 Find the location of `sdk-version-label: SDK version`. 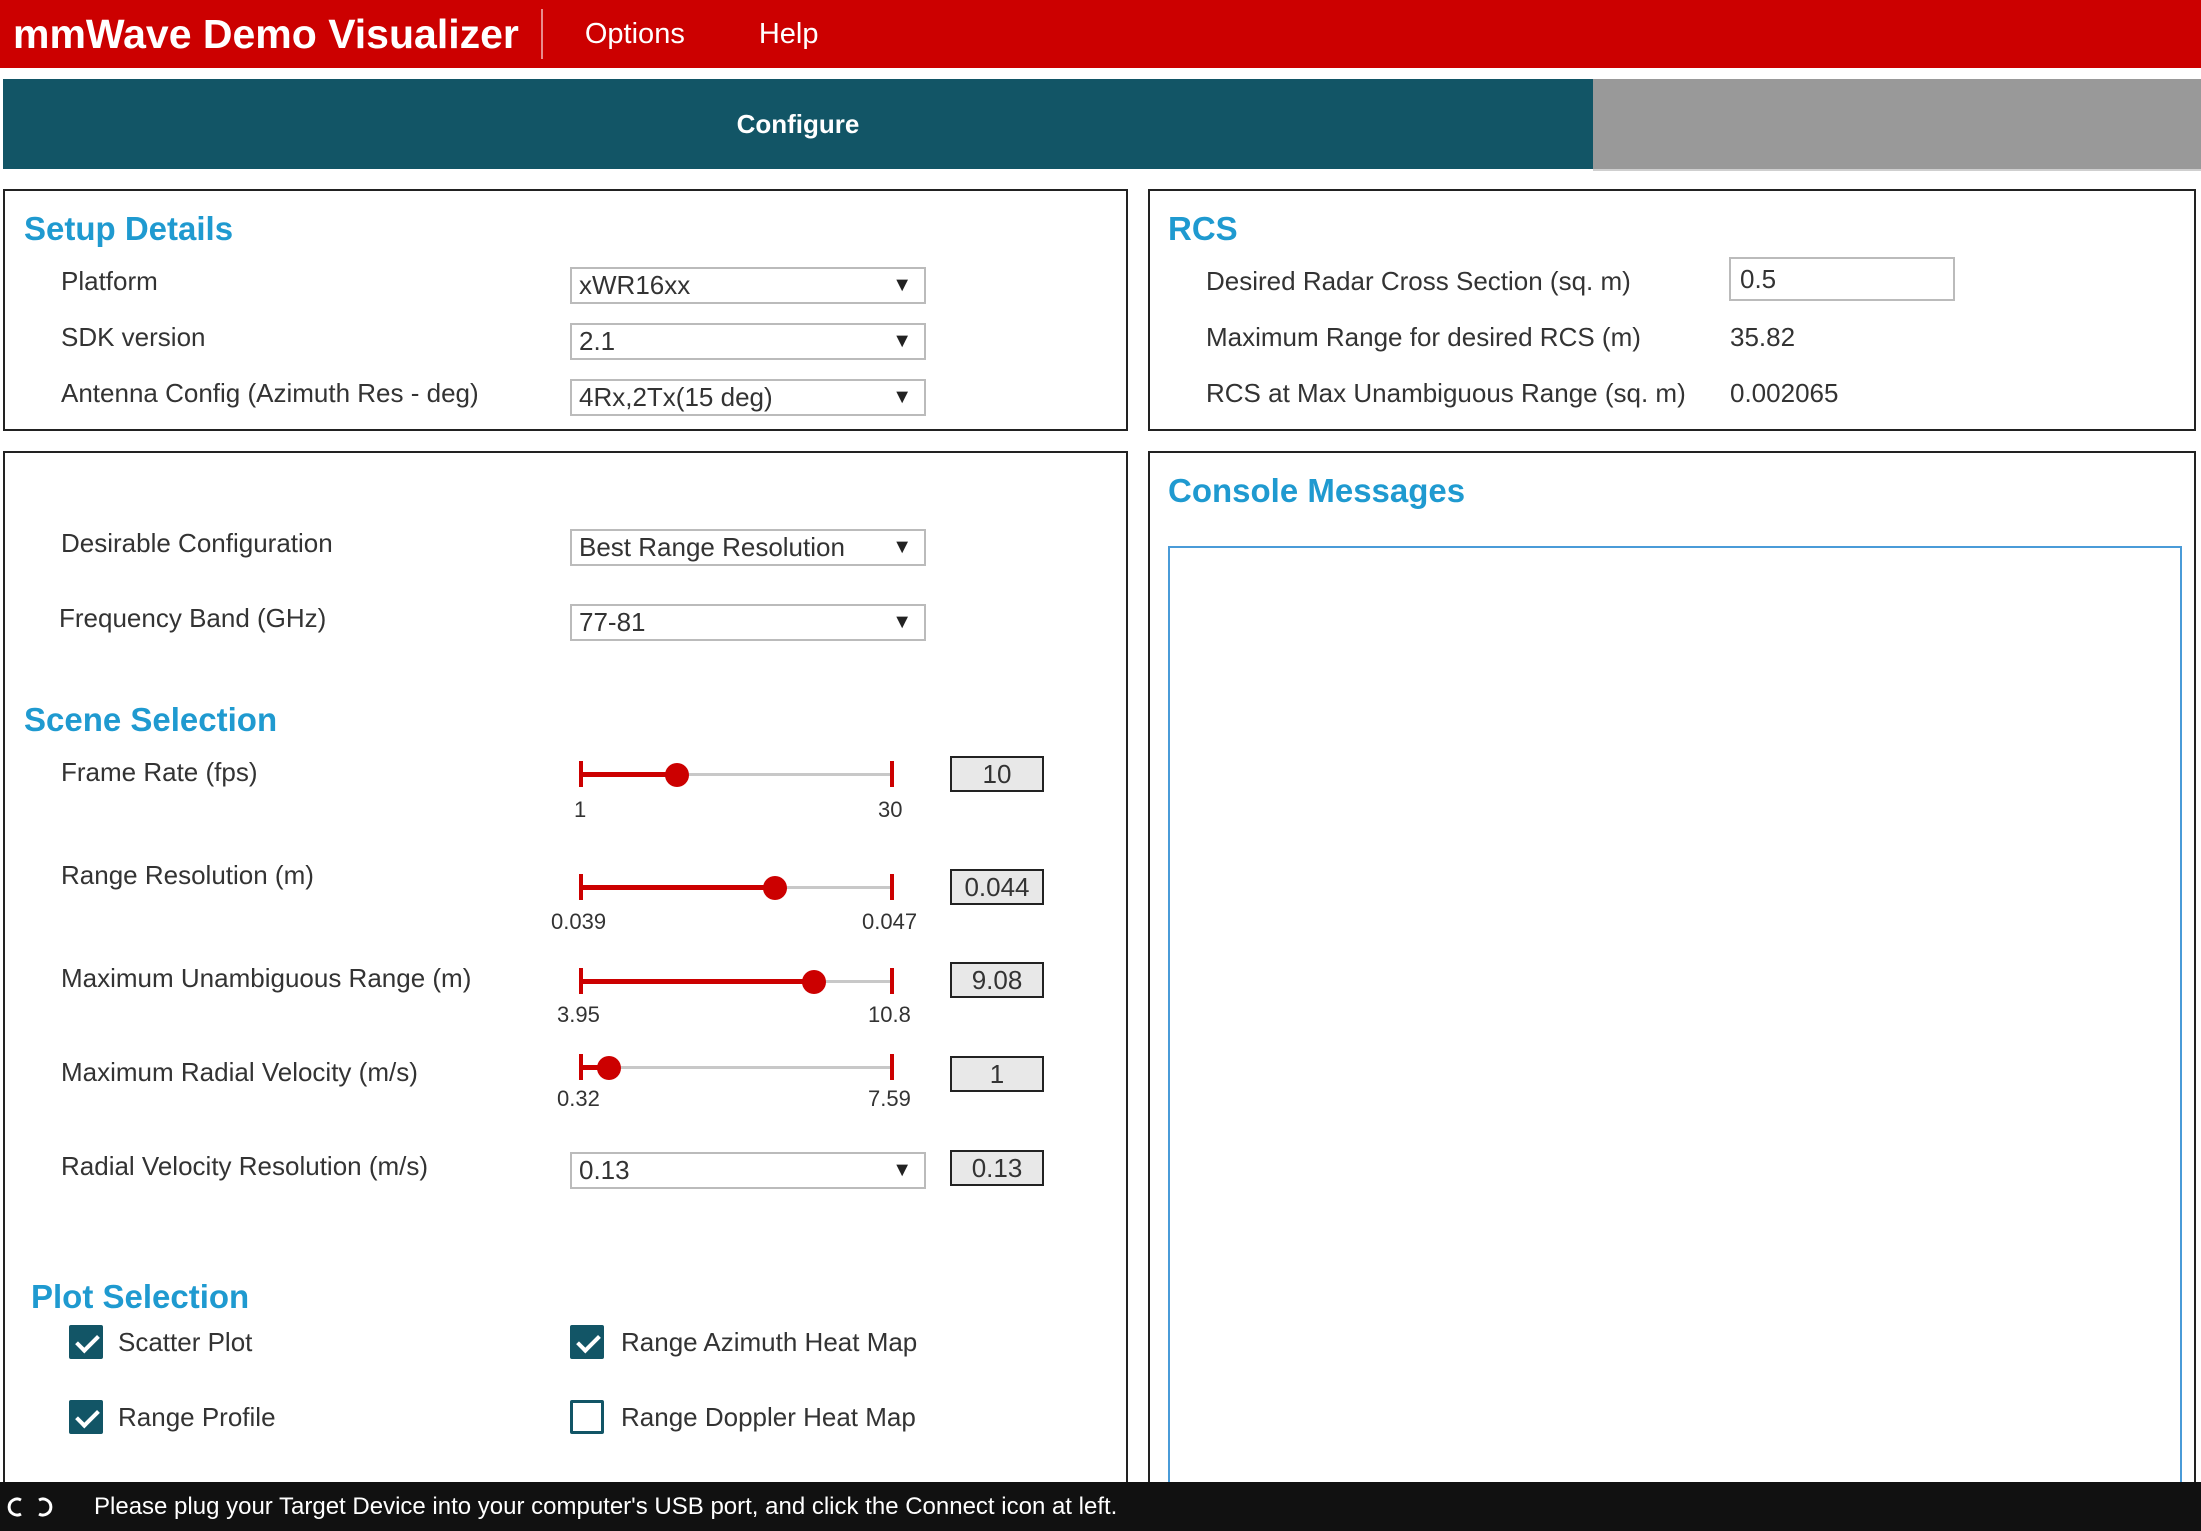

sdk-version-label: SDK version is located at coordinates (133, 337).